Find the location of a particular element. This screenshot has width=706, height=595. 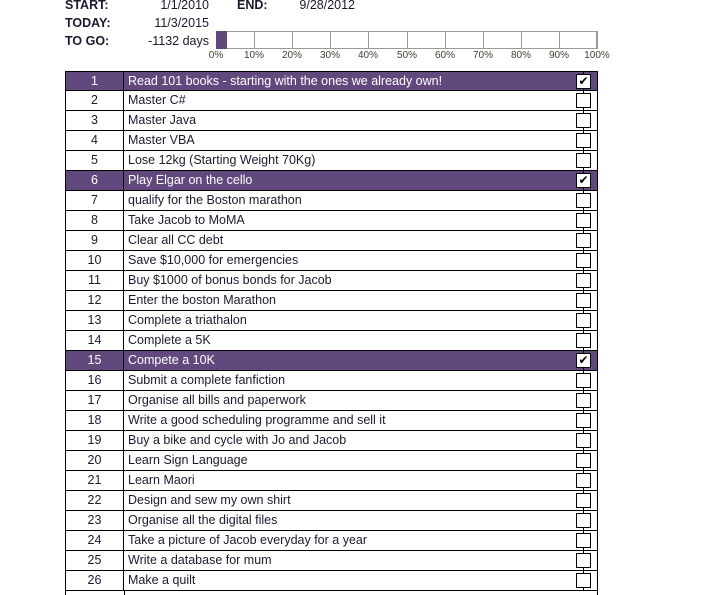

table-row: 15 Compete a 10K ✔ is located at coordinates (331, 361).